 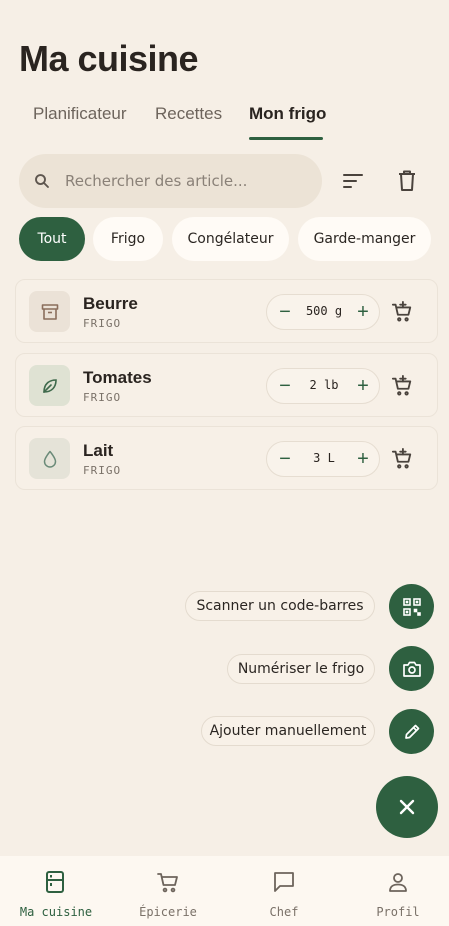 I want to click on nav-ma-cuisine: Ma cuisine, so click(x=56, y=891).